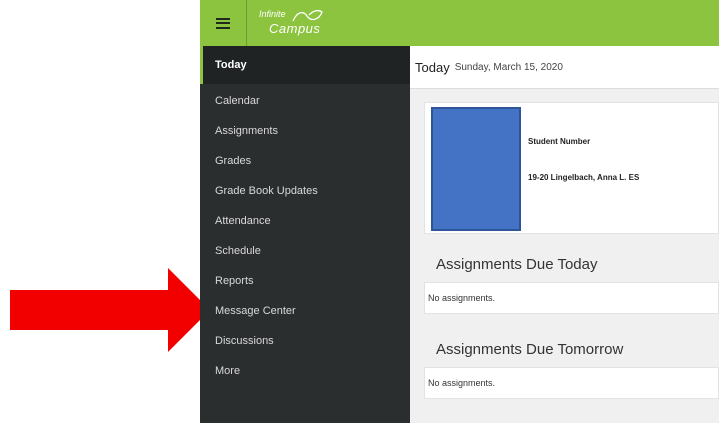 Image resolution: width=719 pixels, height=423 pixels. What do you see at coordinates (530, 349) in the screenshot?
I see `section-heading: Assignments Due Tomorrow` at bounding box center [530, 349].